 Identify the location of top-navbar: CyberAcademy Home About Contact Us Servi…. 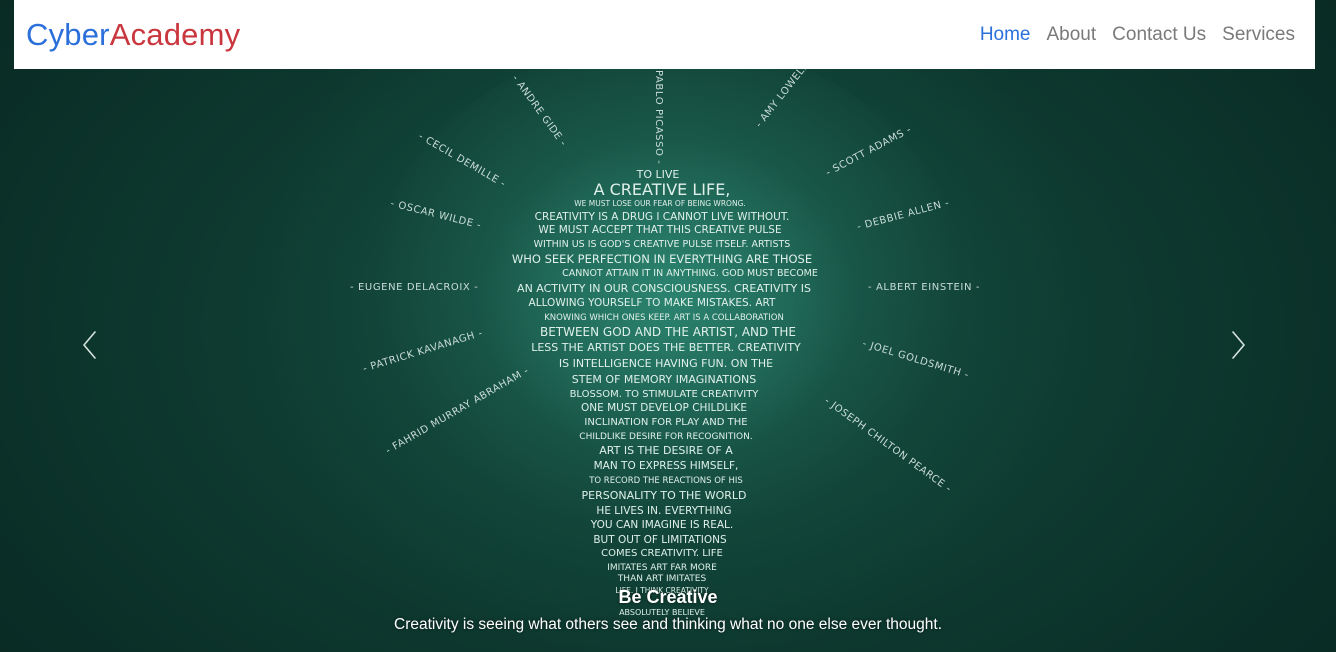
(664, 34).